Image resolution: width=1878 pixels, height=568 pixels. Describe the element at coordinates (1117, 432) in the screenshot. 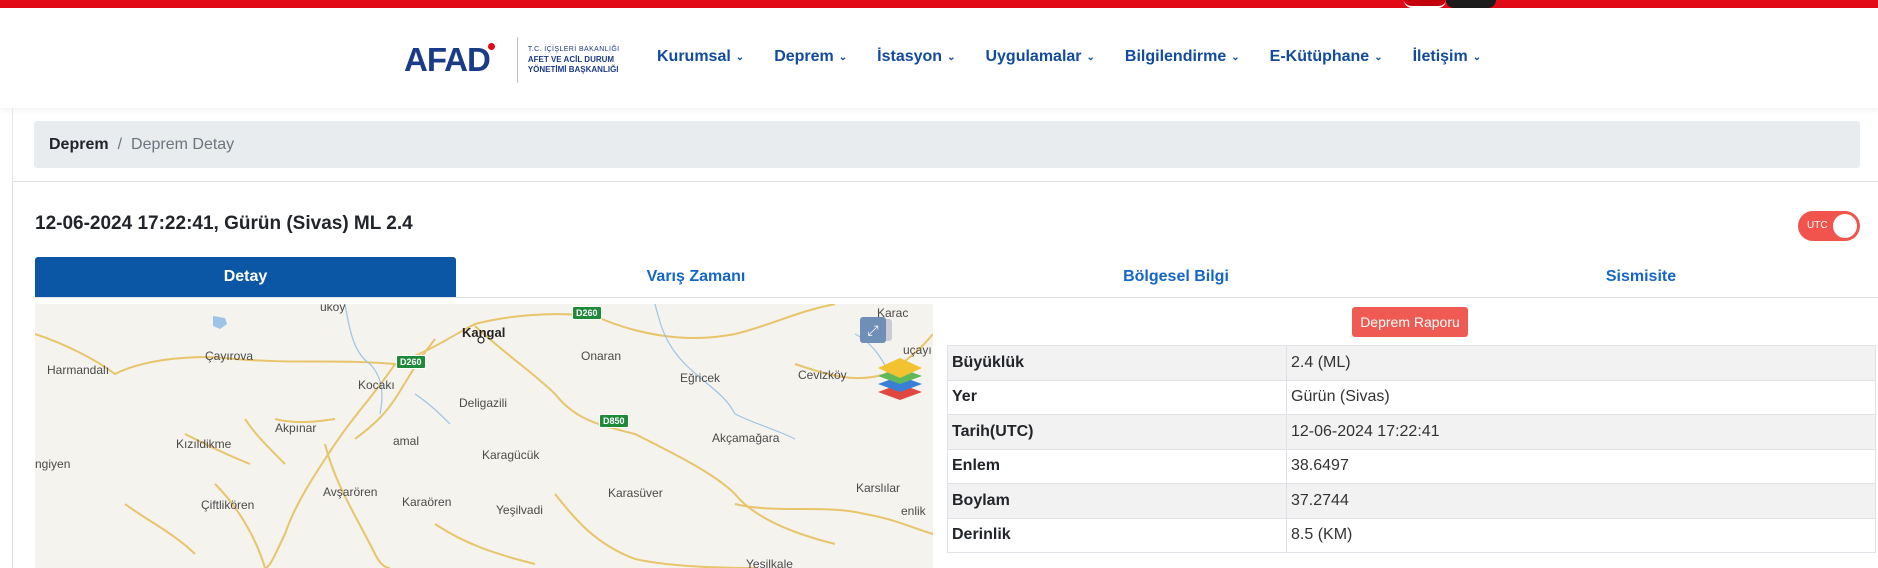

I see `detail-key: Tarih(UTC)` at that location.